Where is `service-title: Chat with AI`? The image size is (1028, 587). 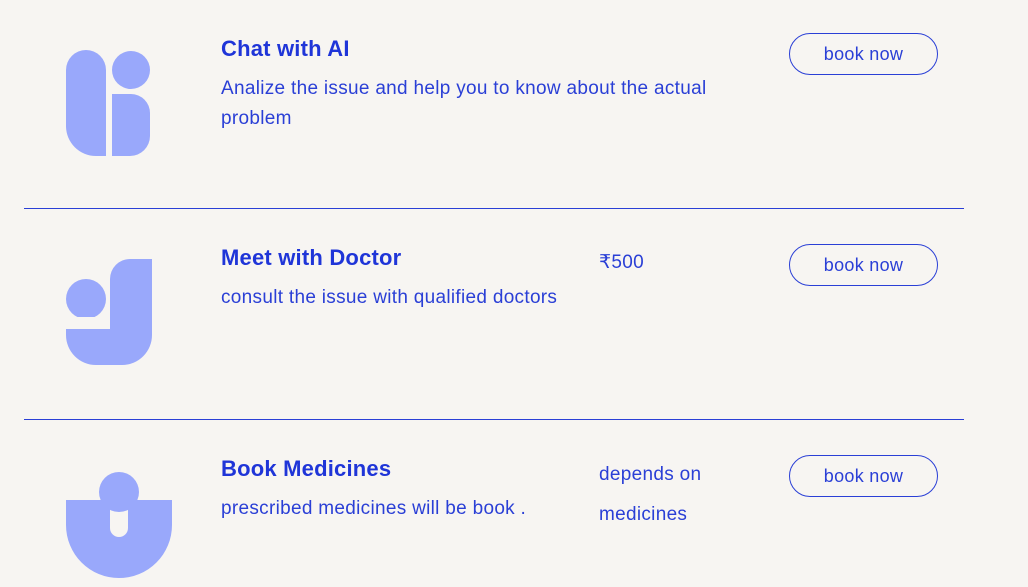
service-title: Chat with AI is located at coordinates (285, 48).